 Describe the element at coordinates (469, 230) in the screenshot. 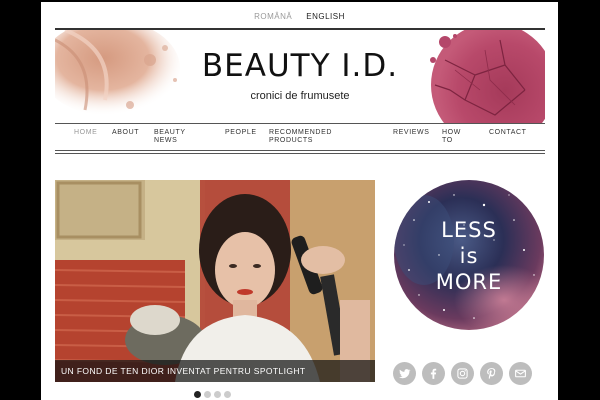

I see `widget-line-less: LESS` at that location.